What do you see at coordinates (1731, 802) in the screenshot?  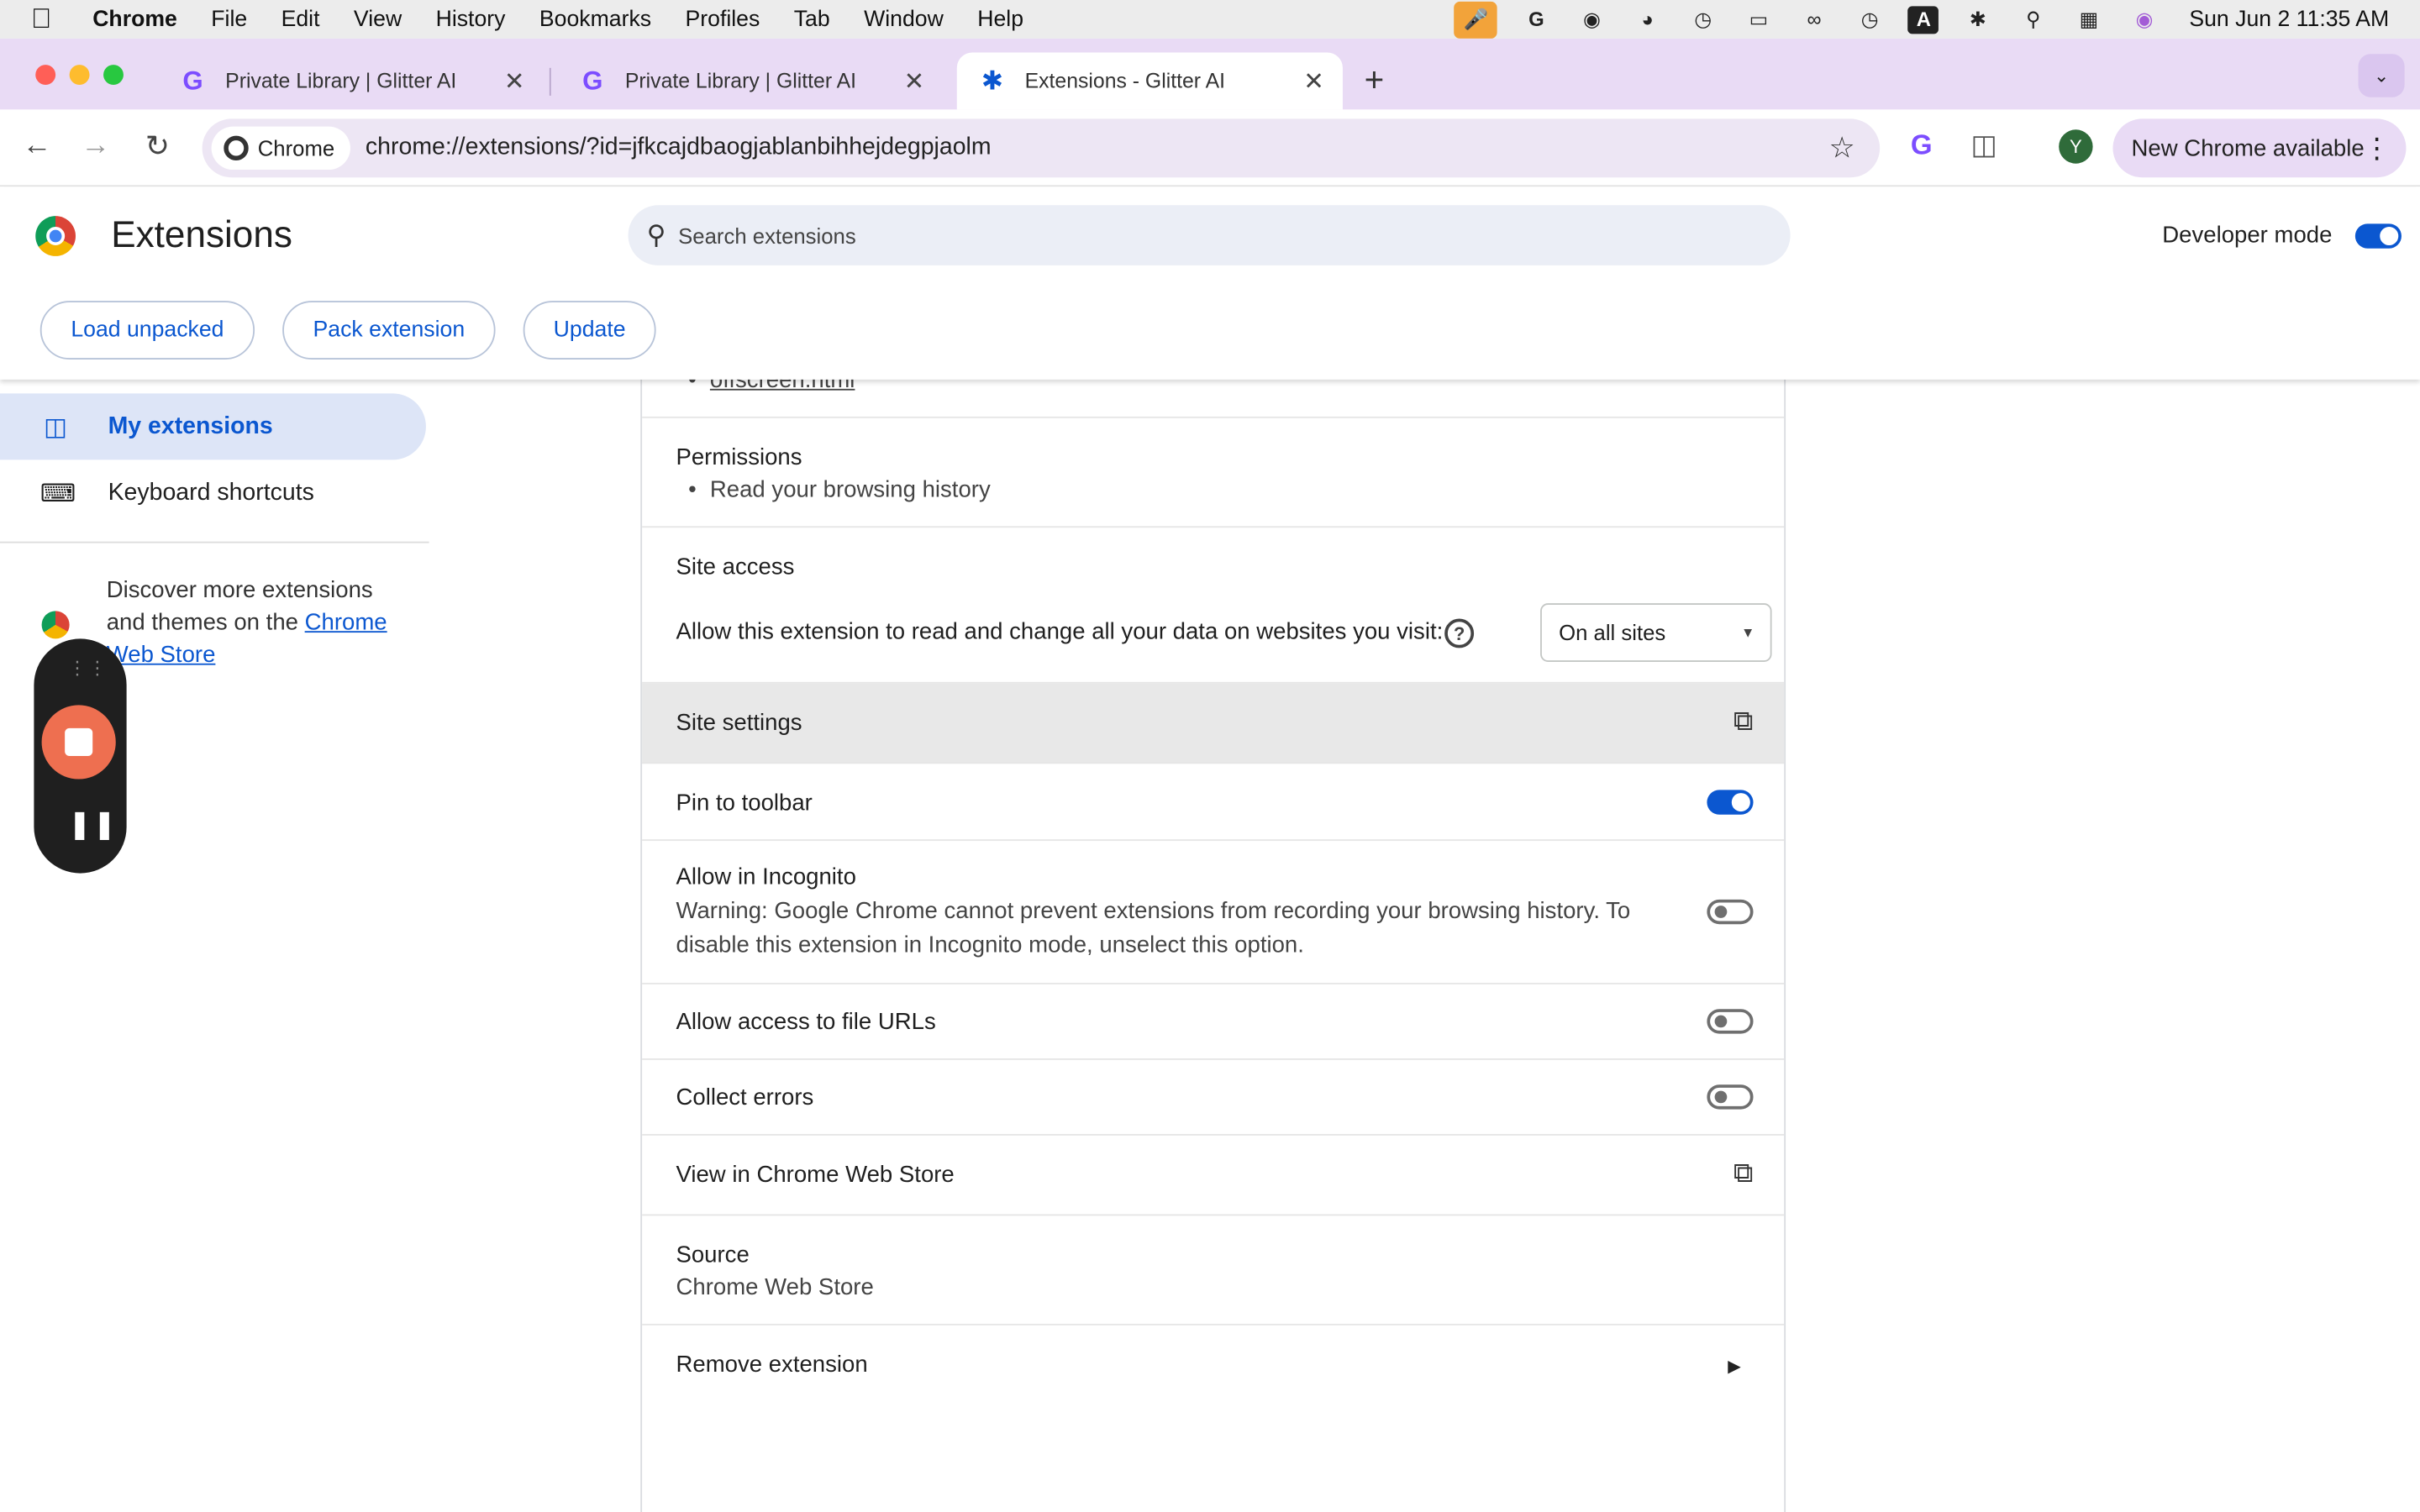 I see `pin-toolbar-toggle` at bounding box center [1731, 802].